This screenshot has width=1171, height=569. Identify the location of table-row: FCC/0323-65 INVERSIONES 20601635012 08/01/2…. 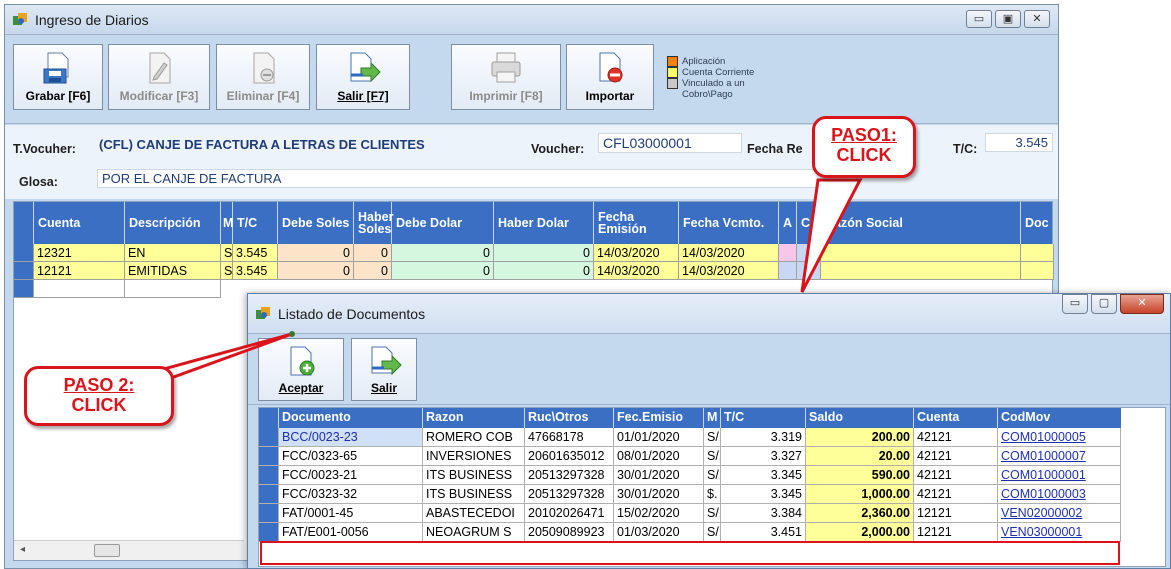
(690, 456).